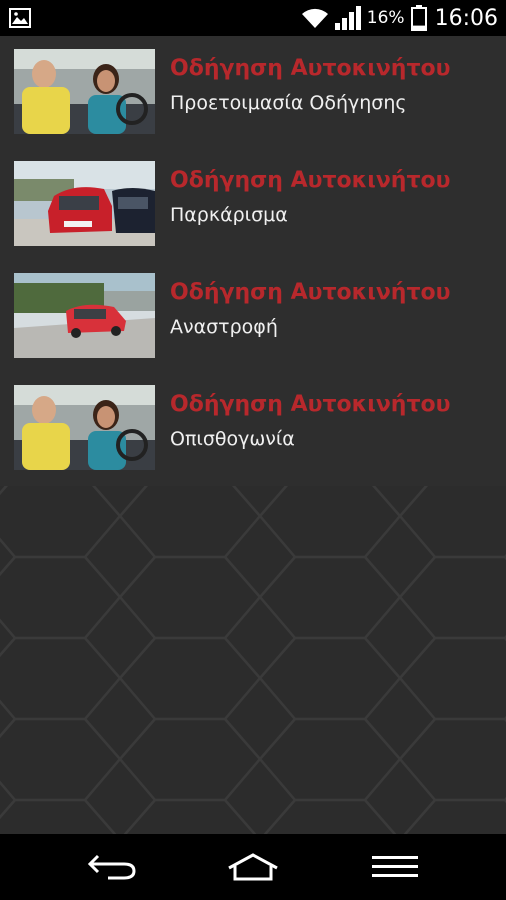  Describe the element at coordinates (288, 103) in the screenshot. I see `item-subtitle: Προετοιμασία Οδήγησης` at that location.